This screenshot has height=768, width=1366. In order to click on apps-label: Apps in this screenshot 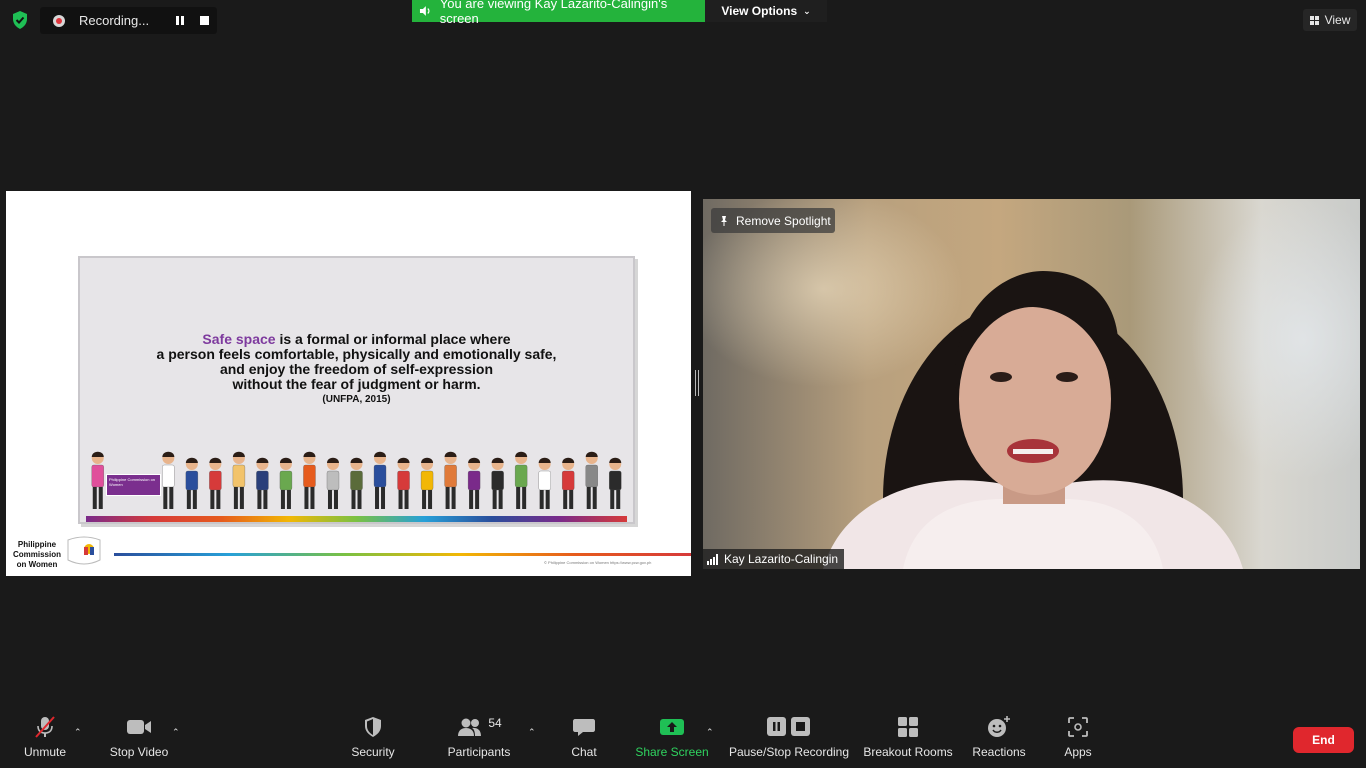, I will do `click(1078, 752)`.